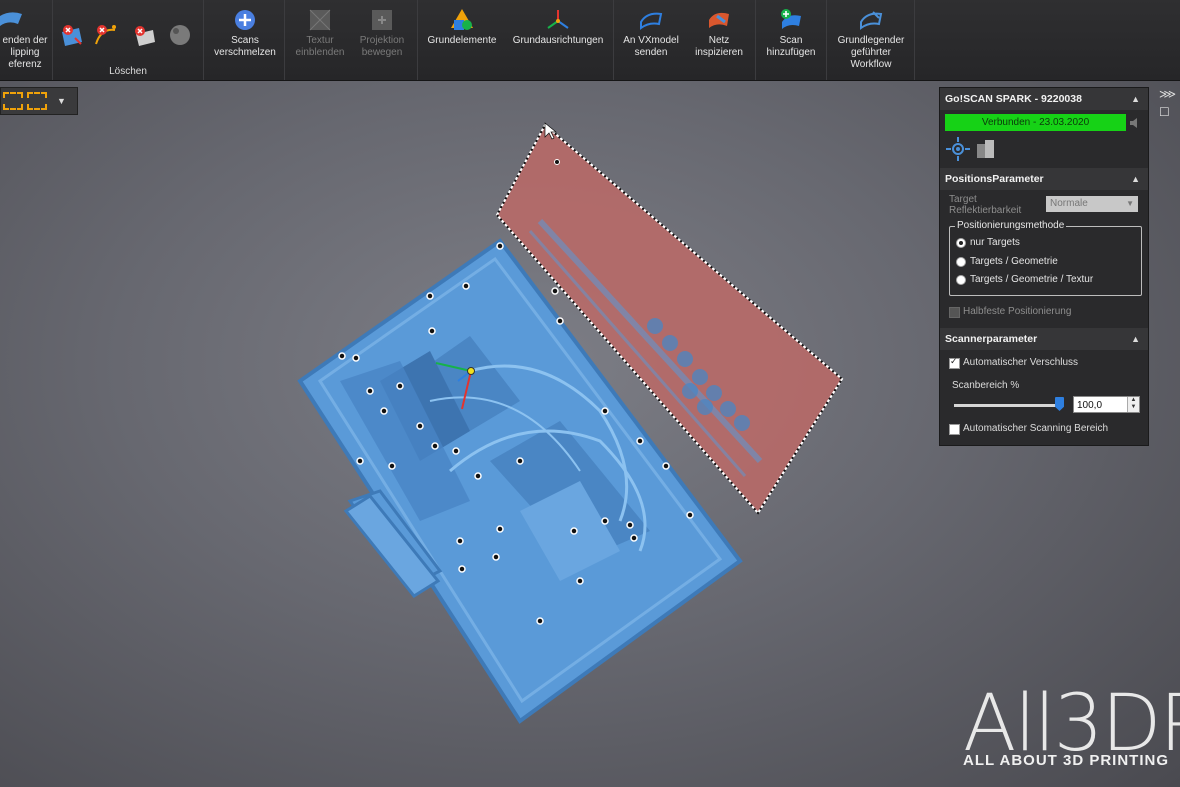 This screenshot has height=787, width=1180. What do you see at coordinates (1130, 203) in the screenshot?
I see `chevron-down-icon: ▼` at bounding box center [1130, 203].